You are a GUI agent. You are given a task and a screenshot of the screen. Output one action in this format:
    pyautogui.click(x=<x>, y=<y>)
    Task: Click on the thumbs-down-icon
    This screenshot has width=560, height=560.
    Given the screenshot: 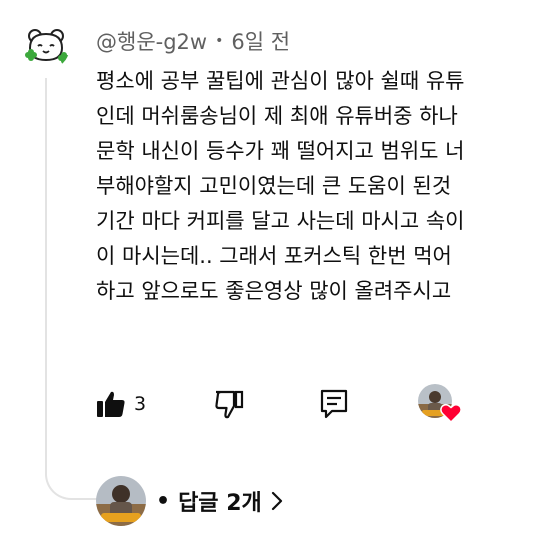 What is the action you would take?
    pyautogui.click(x=229, y=404)
    